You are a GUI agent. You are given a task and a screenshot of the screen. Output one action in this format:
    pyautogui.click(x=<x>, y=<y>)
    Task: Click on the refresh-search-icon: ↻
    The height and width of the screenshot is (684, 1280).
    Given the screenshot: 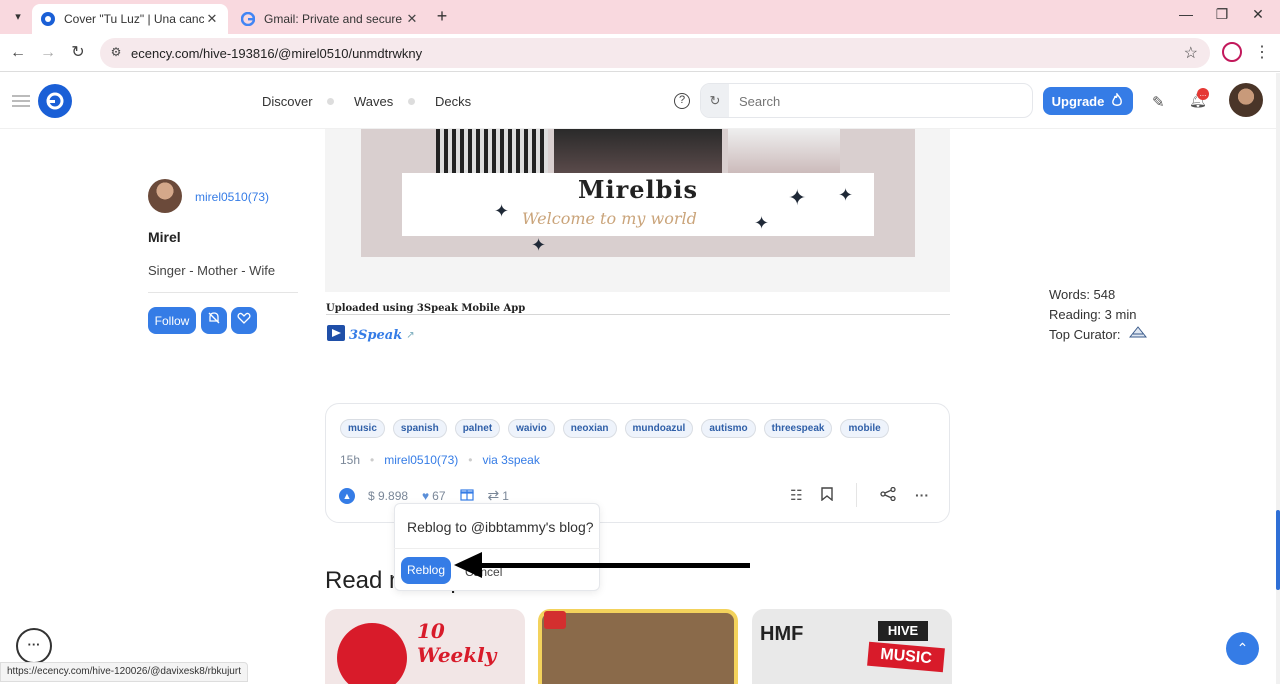 What is the action you would take?
    pyautogui.click(x=715, y=100)
    